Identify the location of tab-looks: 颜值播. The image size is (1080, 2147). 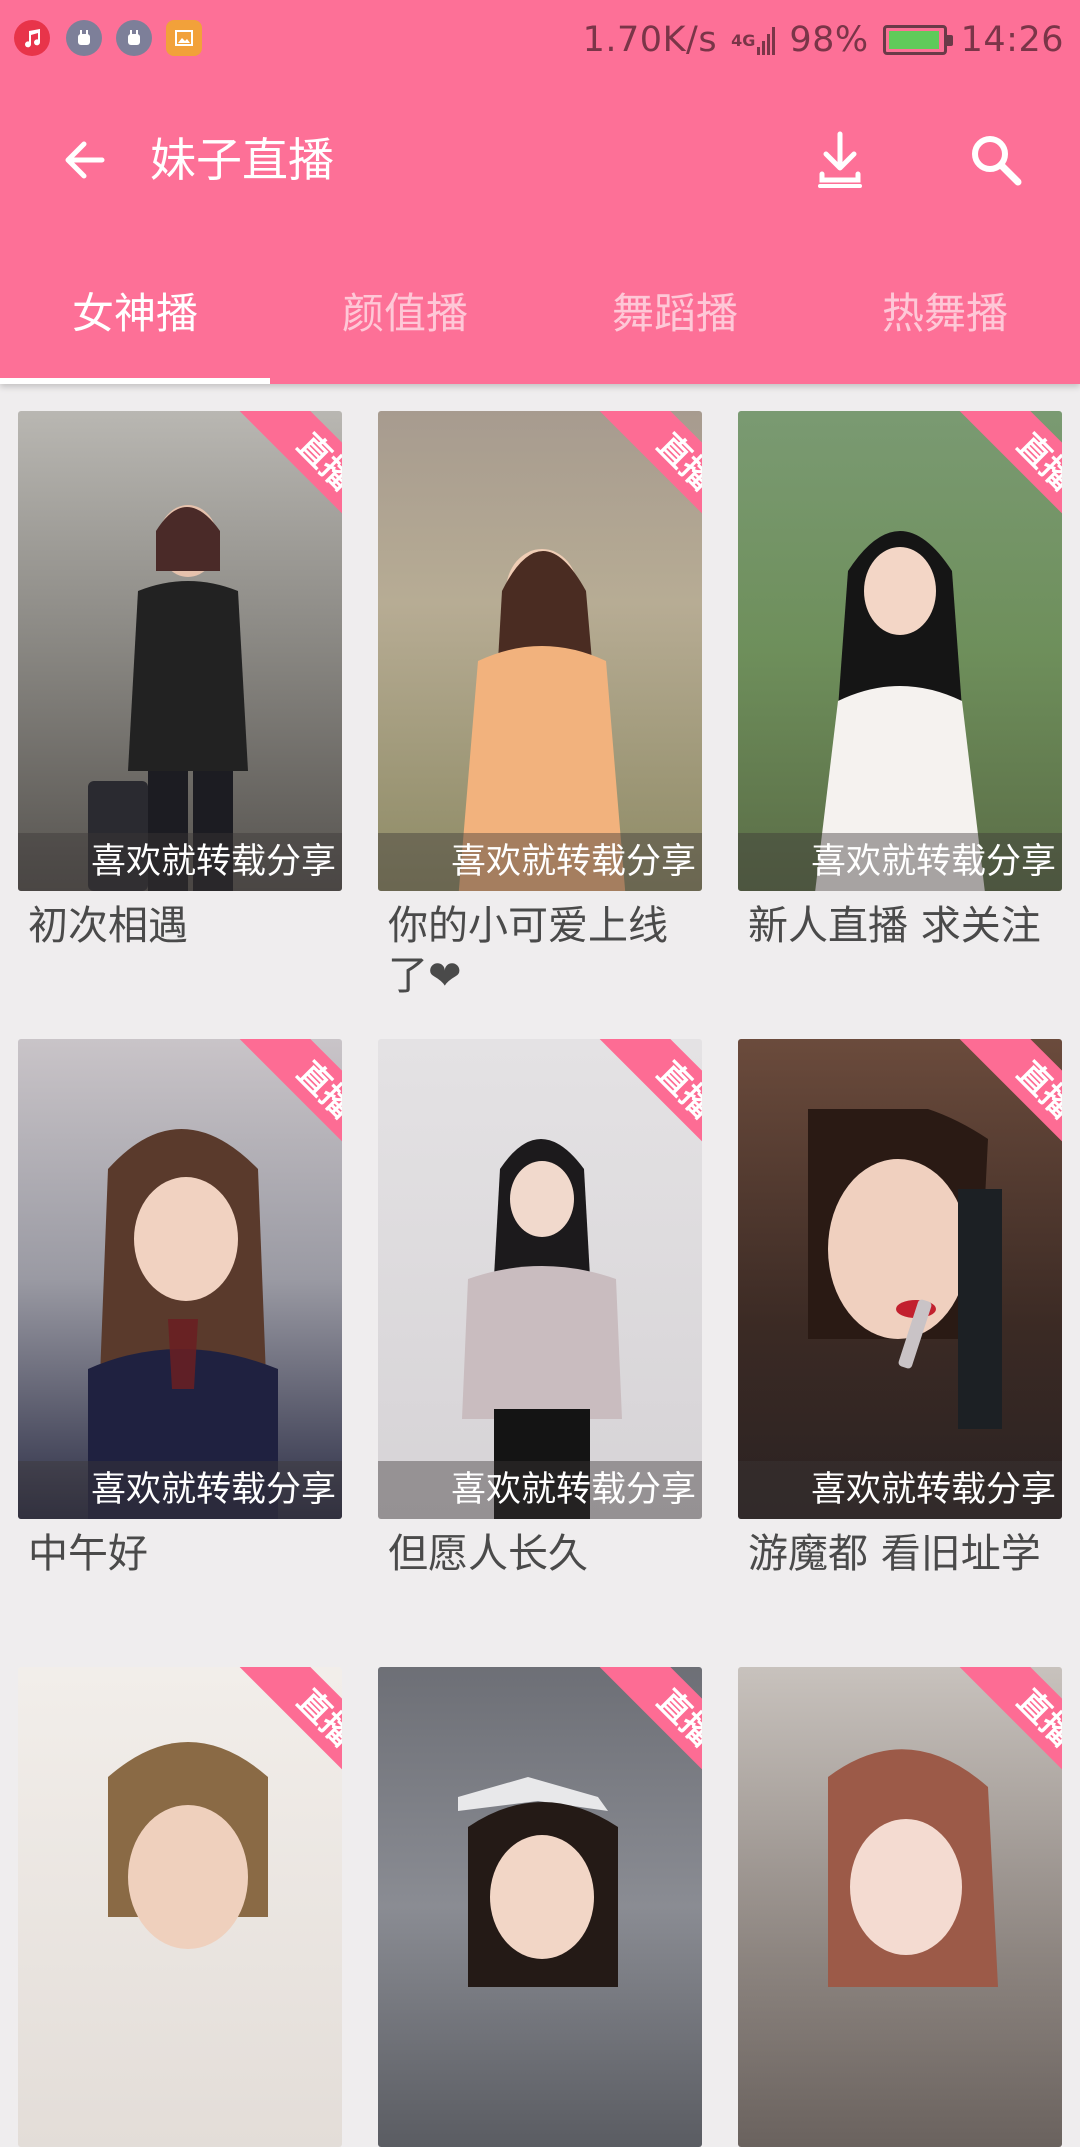
(405, 324).